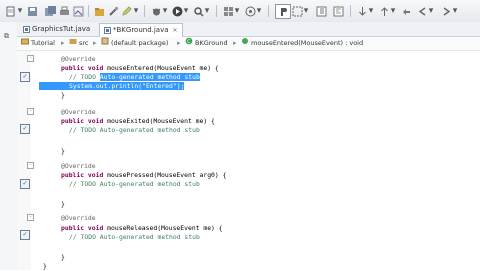  I want to click on external-tools-icon, so click(198, 11).